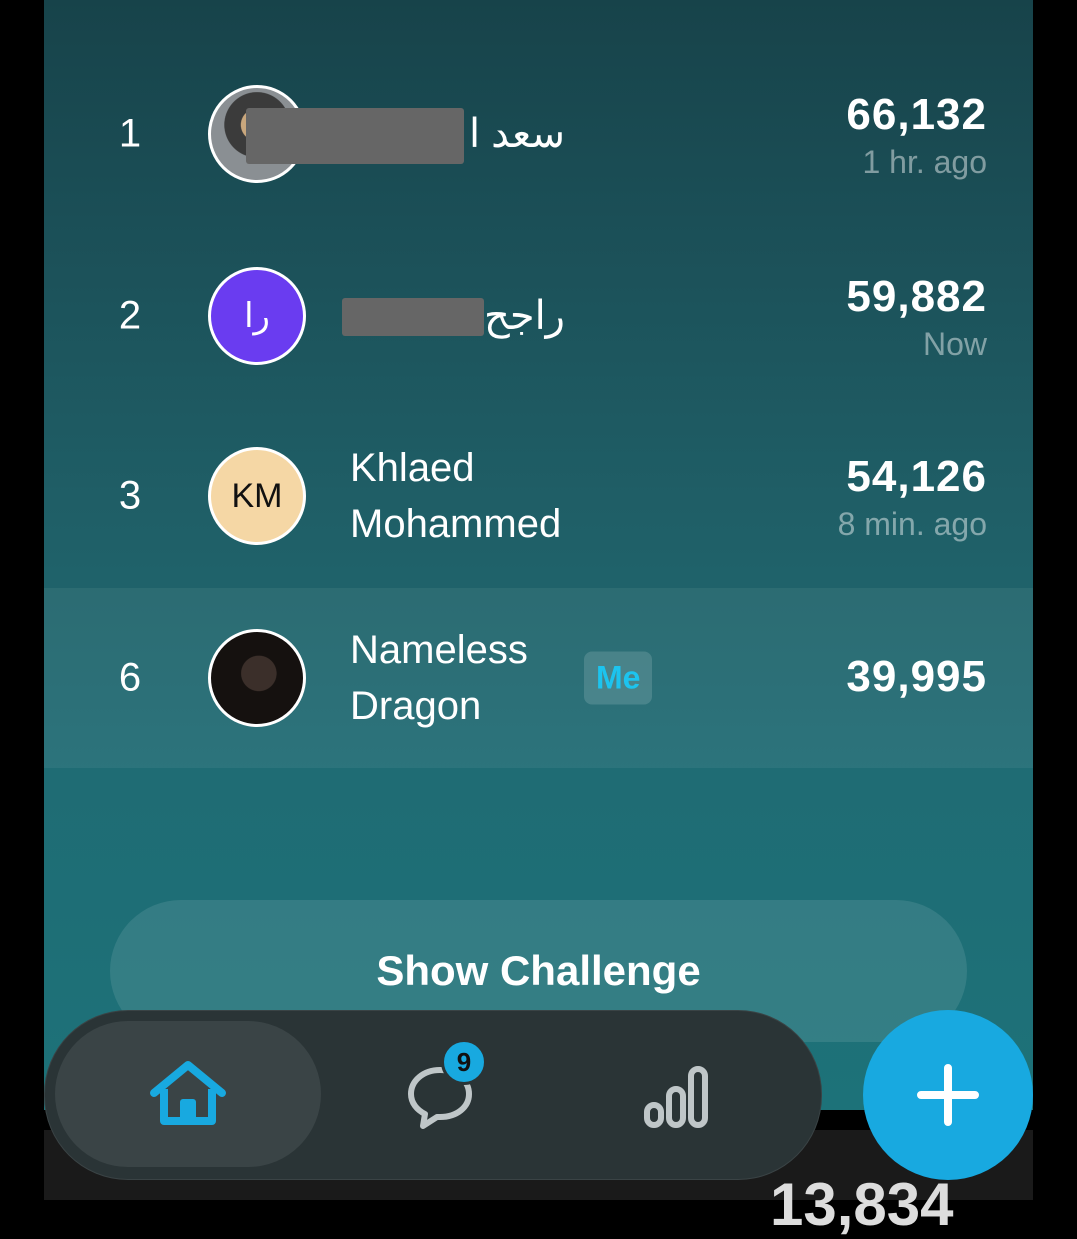  What do you see at coordinates (439, 678) in the screenshot?
I see `player-name: Nameless Dragon` at bounding box center [439, 678].